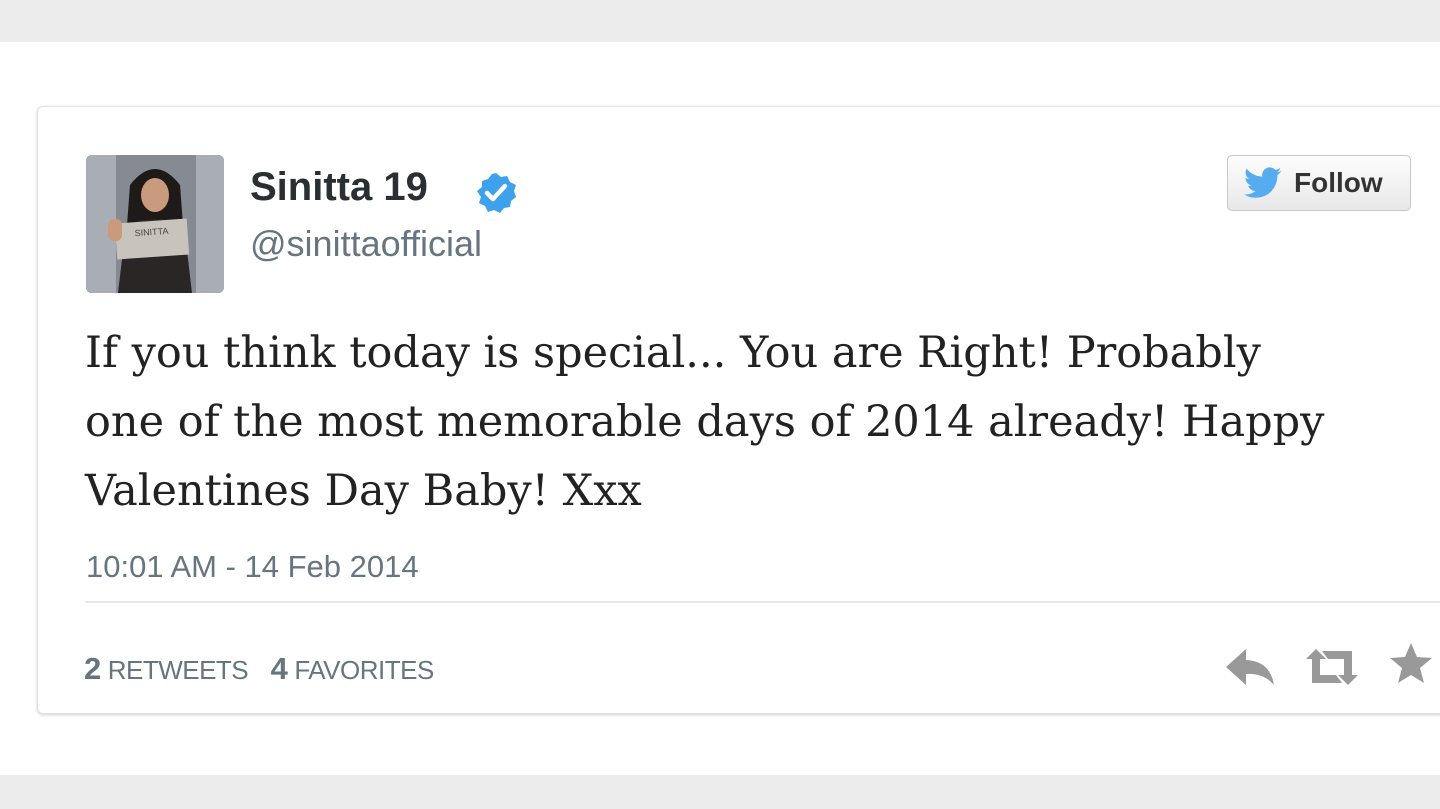 The height and width of the screenshot is (809, 1440). I want to click on favorites-count: 4, so click(279, 668).